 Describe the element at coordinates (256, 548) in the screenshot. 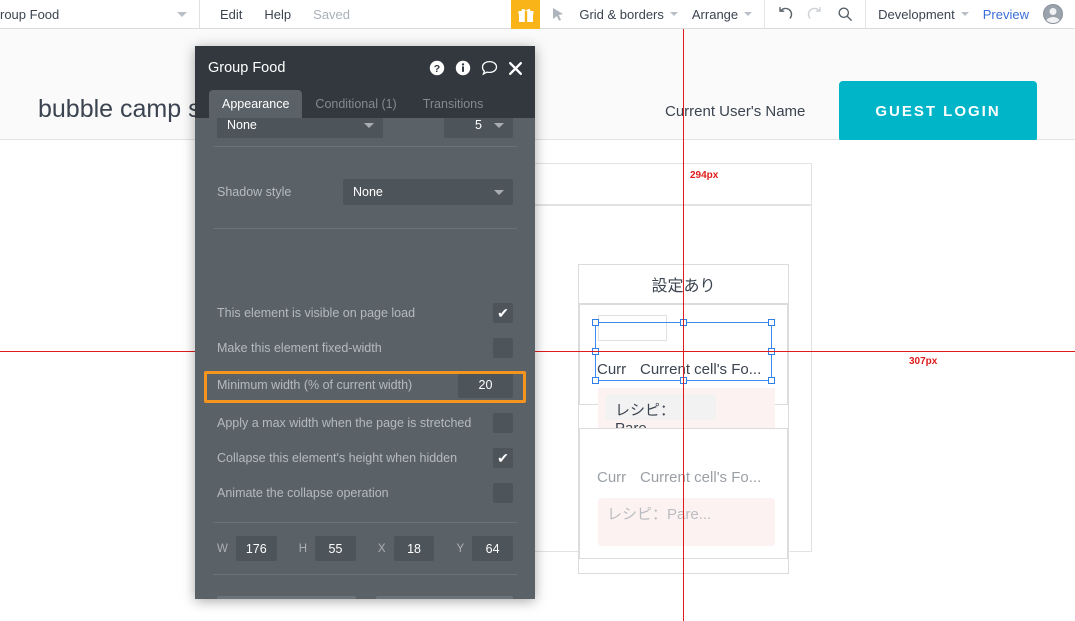

I see `width-input: 176` at that location.